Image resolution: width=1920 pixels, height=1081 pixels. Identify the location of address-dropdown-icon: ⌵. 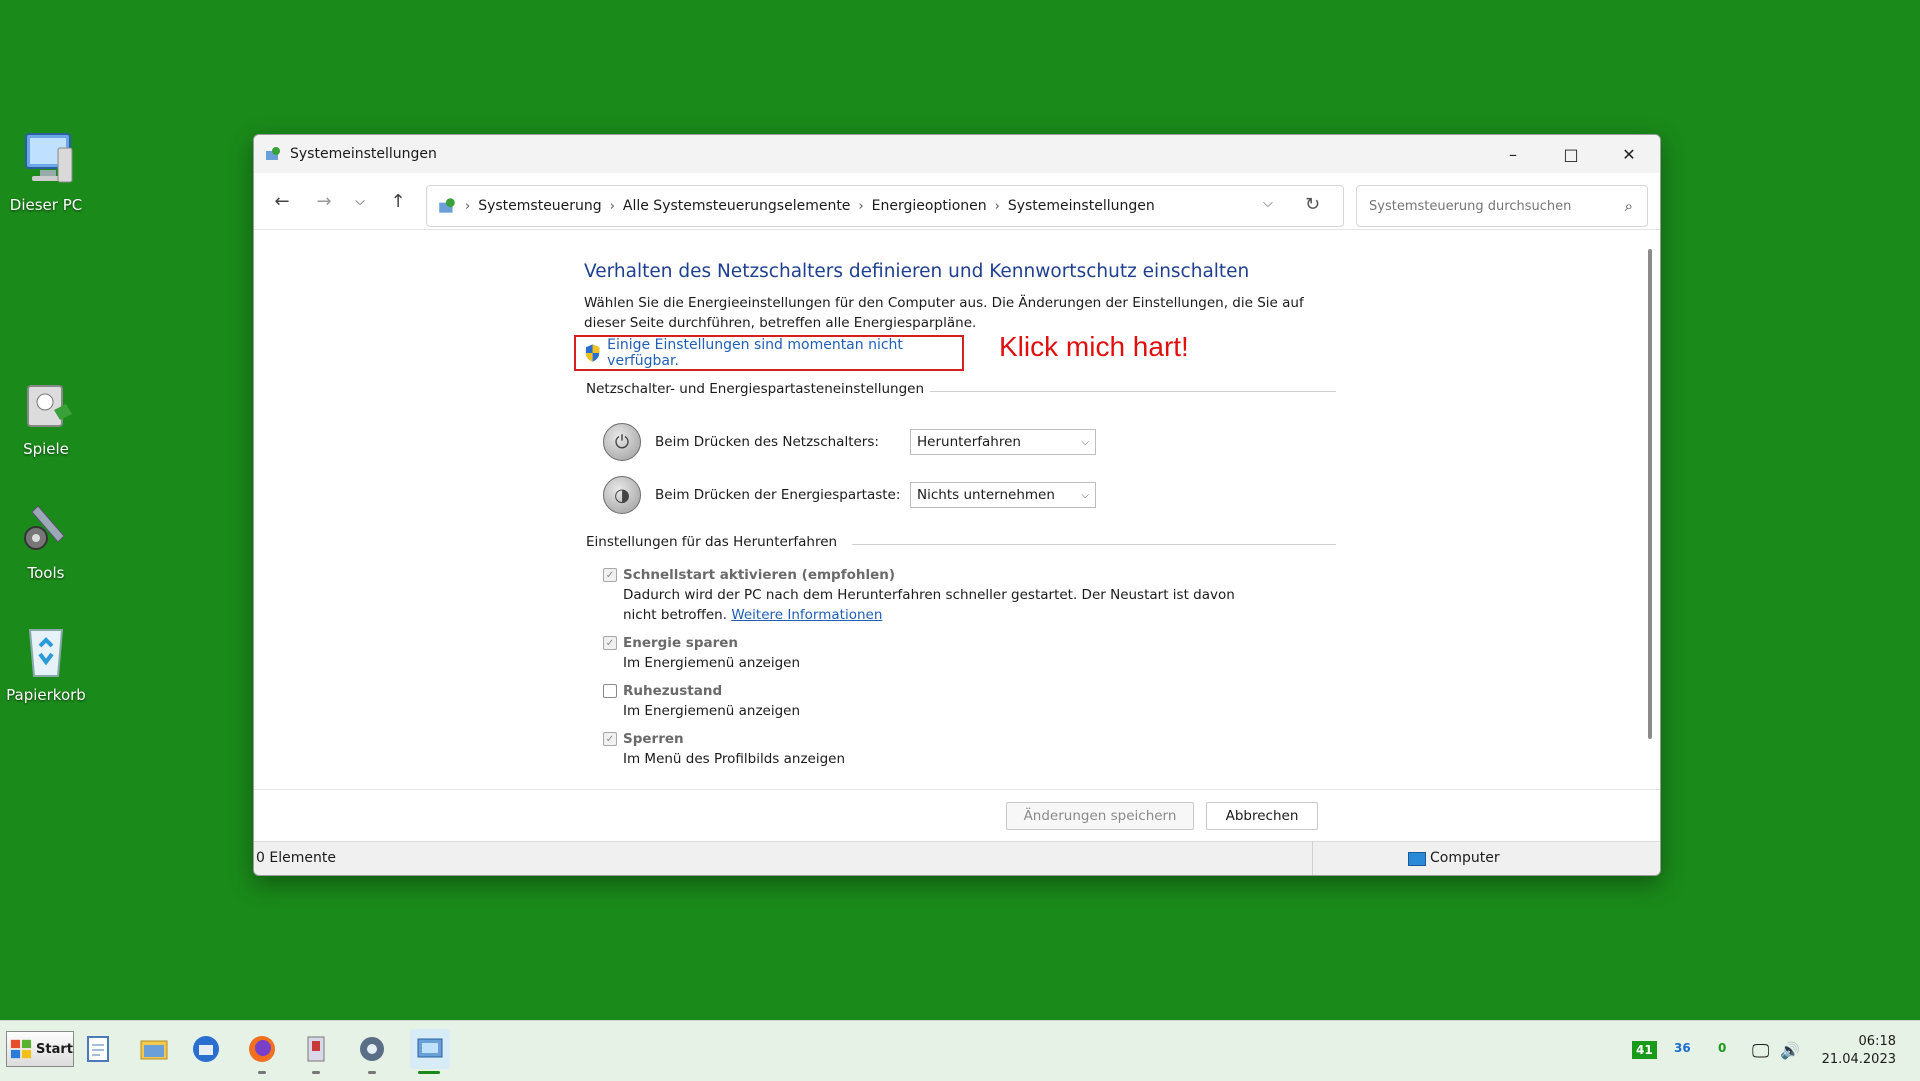
(1268, 203).